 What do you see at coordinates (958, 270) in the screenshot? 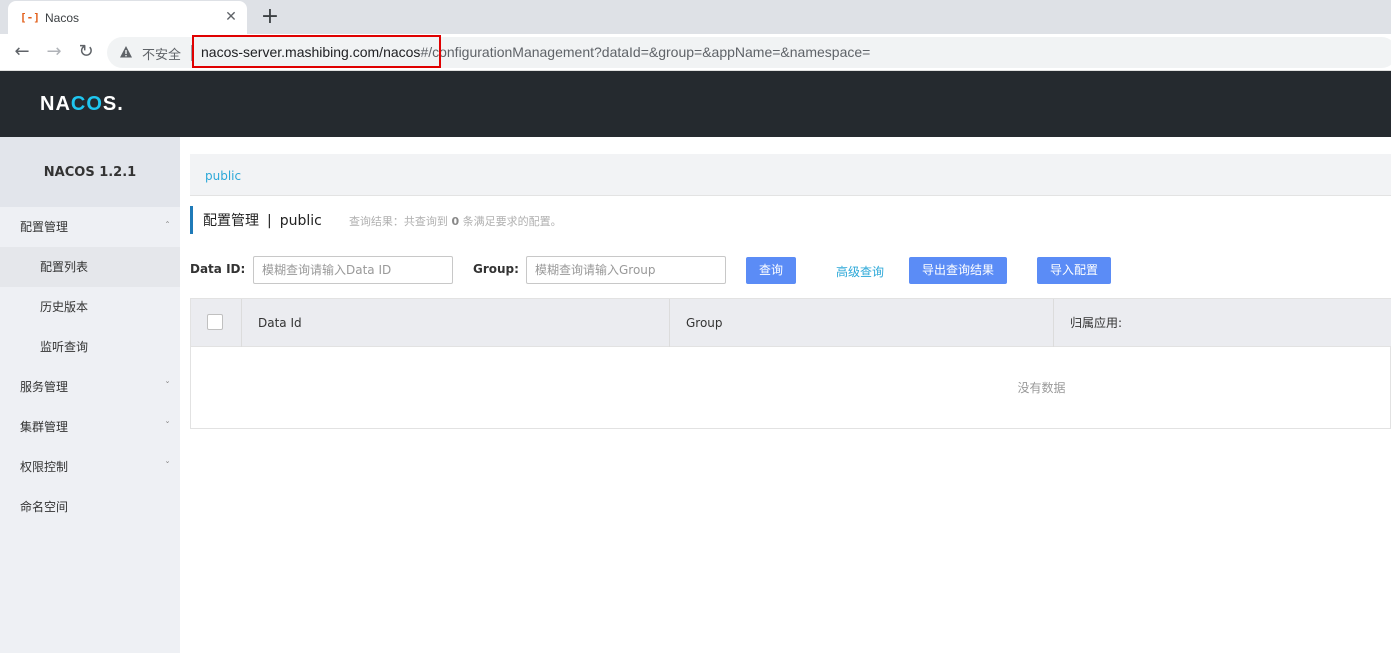
I see `export-results-button: 导出查询结果` at bounding box center [958, 270].